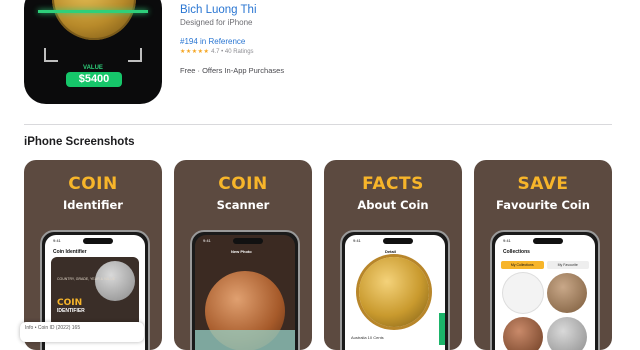 The height and width of the screenshot is (350, 640). What do you see at coordinates (318, 124) in the screenshot?
I see `divider` at bounding box center [318, 124].